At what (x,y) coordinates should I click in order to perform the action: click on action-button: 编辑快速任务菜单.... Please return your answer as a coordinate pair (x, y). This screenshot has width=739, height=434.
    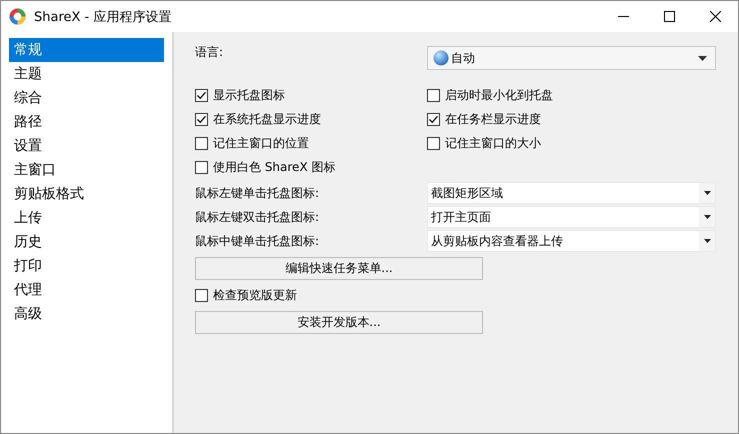
    Looking at the image, I should click on (339, 268).